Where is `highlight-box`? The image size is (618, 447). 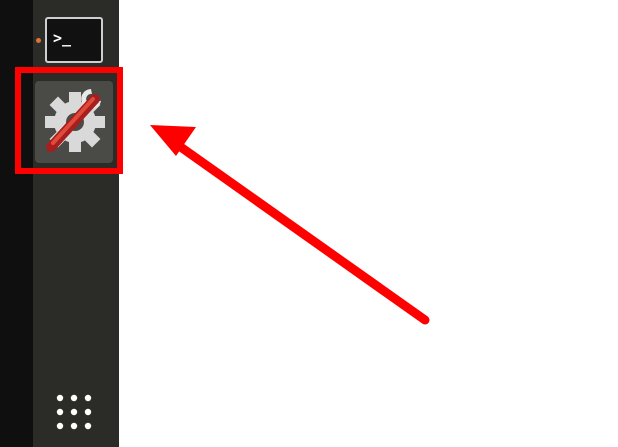 highlight-box is located at coordinates (69, 120).